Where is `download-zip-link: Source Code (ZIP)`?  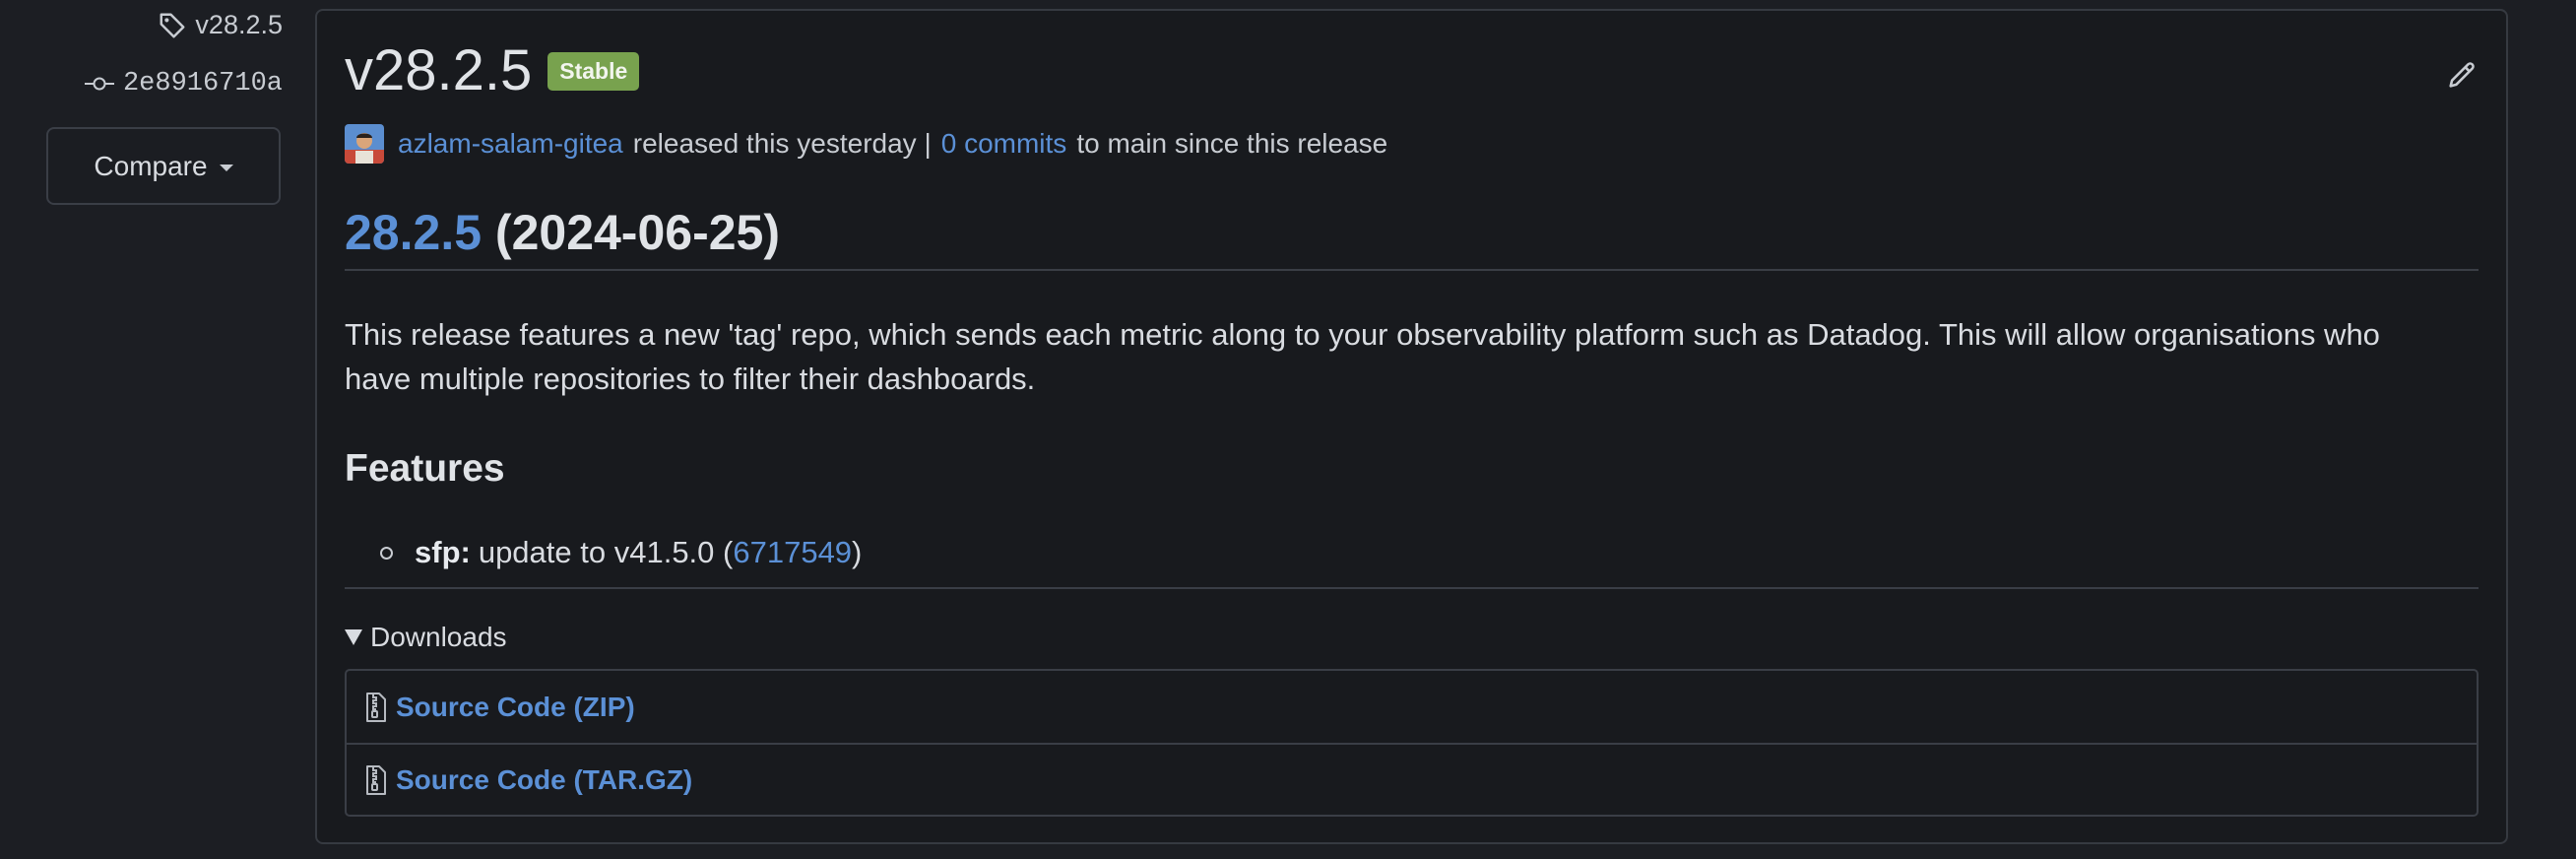 download-zip-link: Source Code (ZIP) is located at coordinates (1412, 707).